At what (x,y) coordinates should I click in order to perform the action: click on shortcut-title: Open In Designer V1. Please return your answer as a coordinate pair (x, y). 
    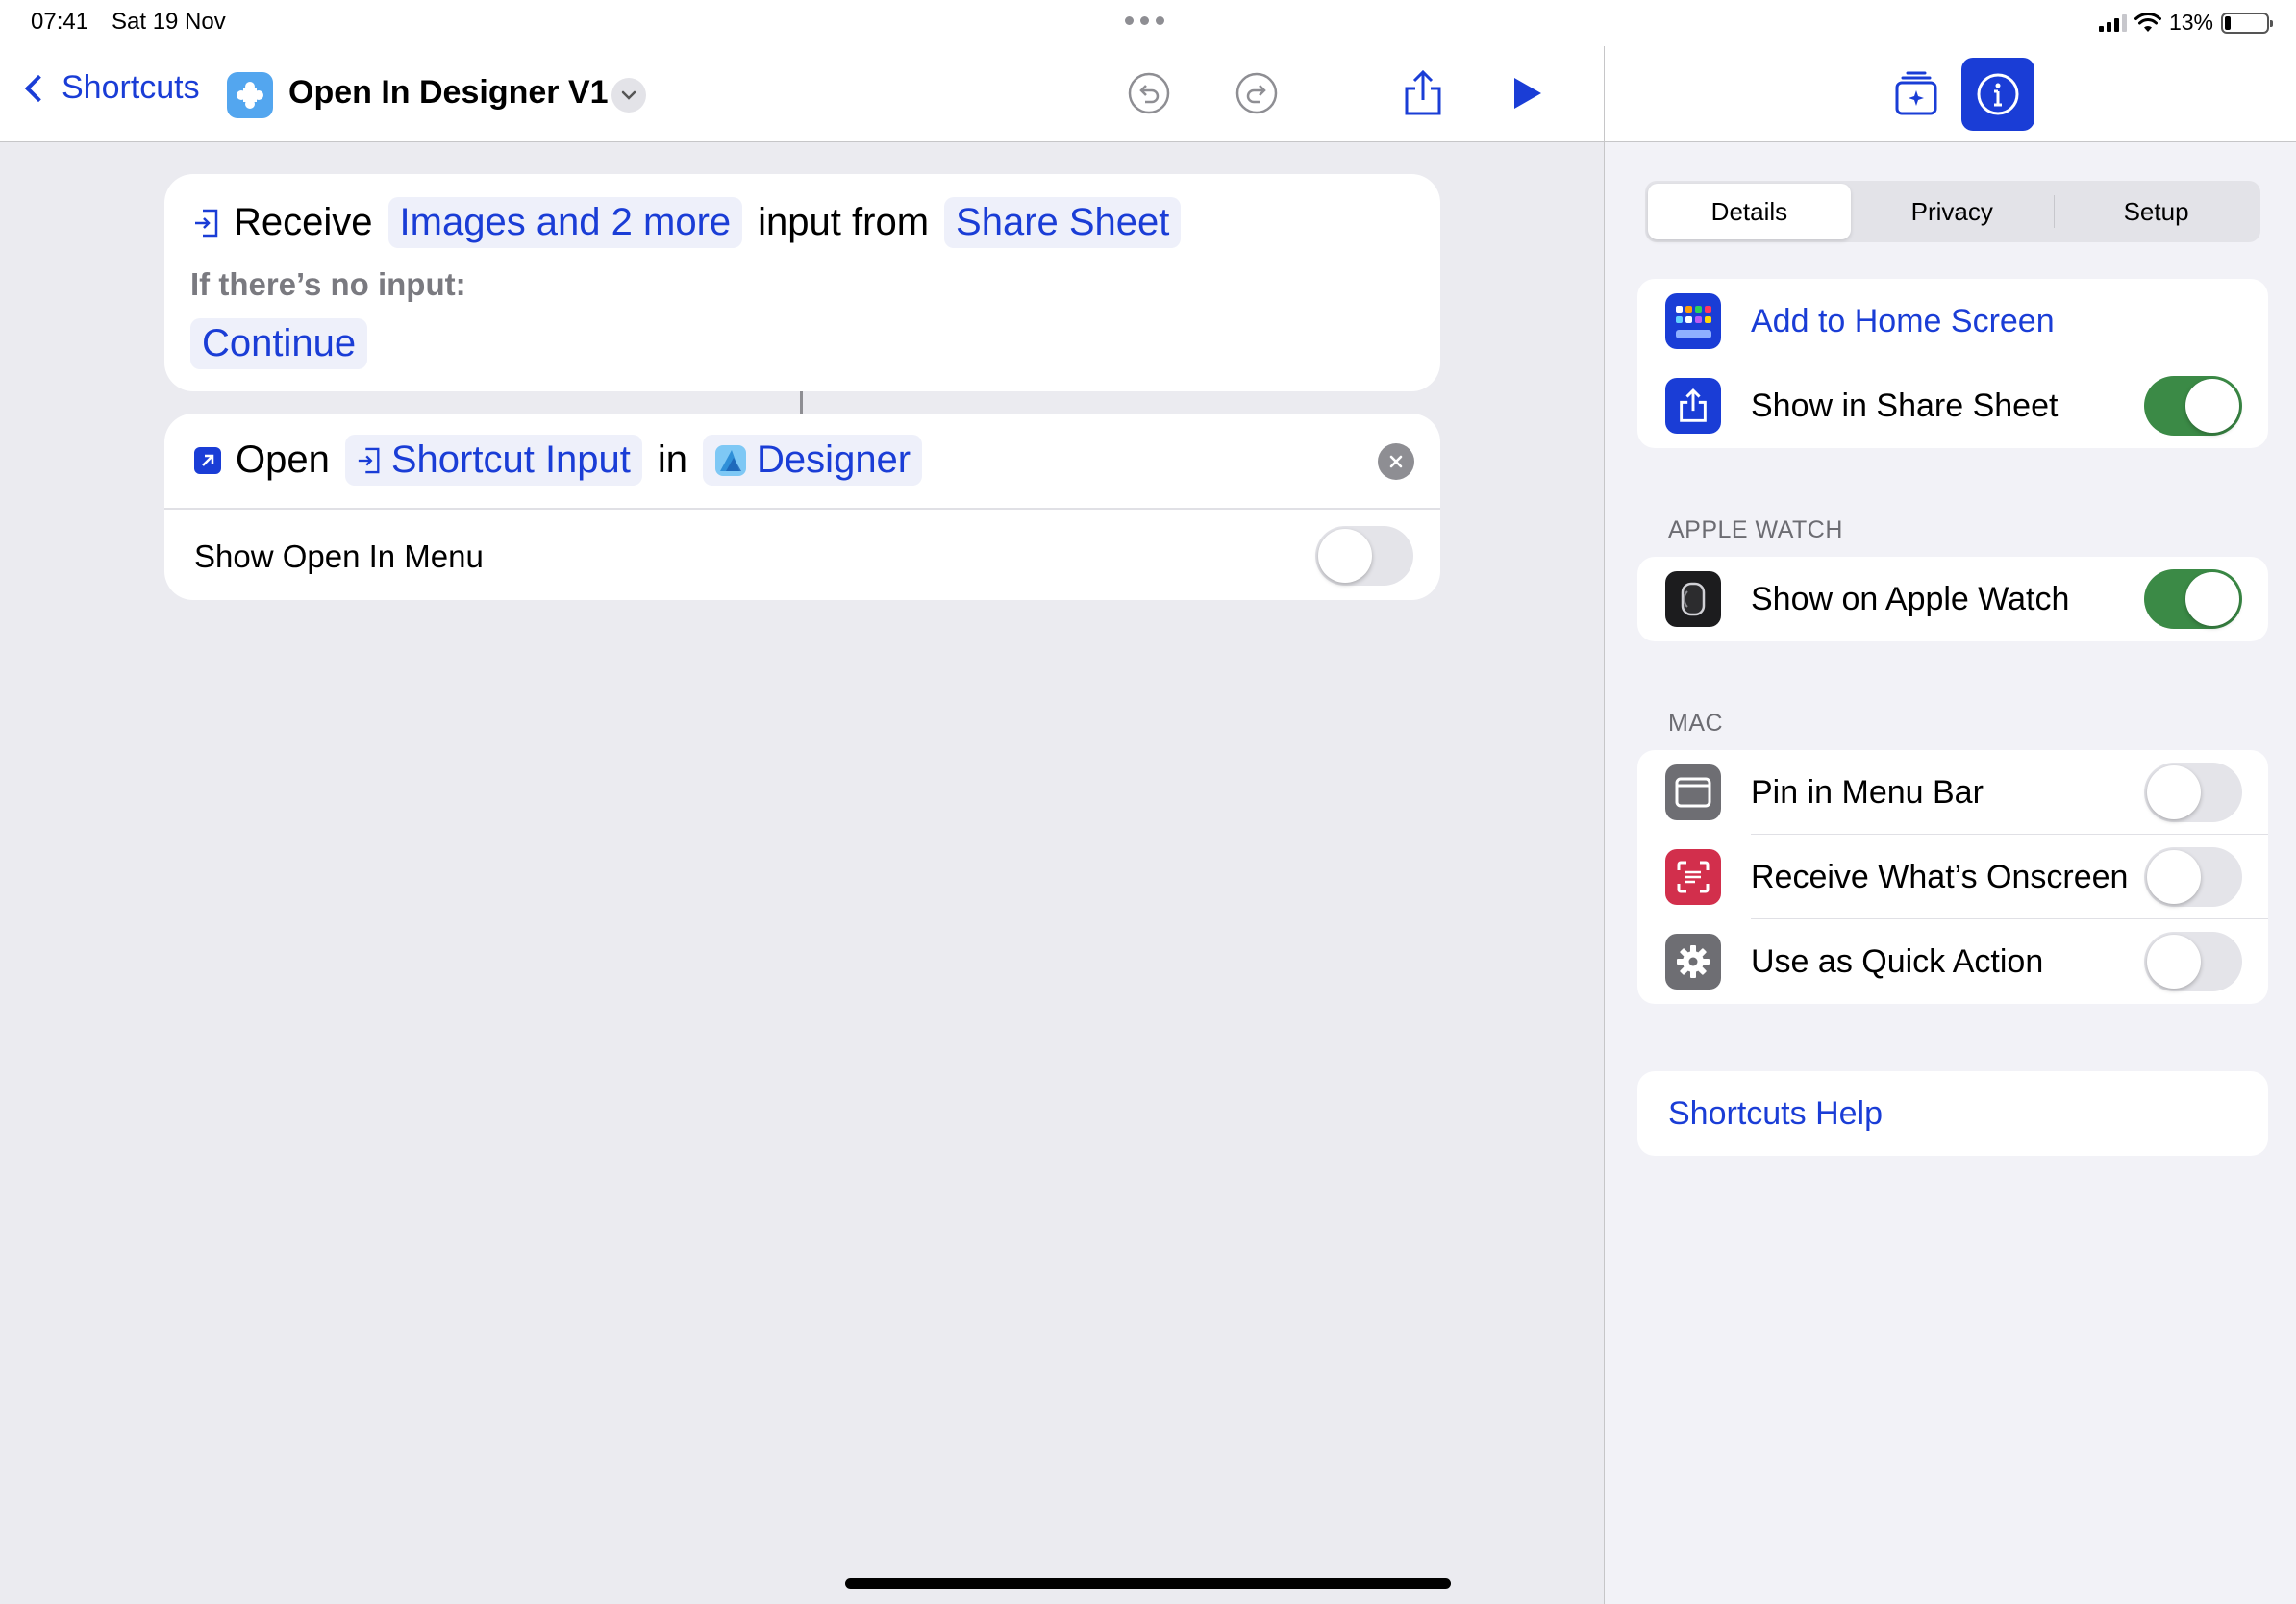
    Looking at the image, I should click on (448, 93).